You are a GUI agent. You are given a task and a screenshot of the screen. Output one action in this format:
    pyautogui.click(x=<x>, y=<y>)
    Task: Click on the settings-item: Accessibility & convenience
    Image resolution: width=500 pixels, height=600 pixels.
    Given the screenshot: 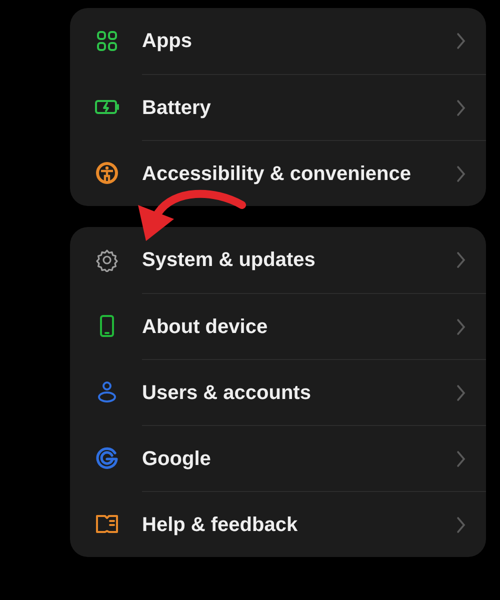 What is the action you would take?
    pyautogui.click(x=278, y=173)
    